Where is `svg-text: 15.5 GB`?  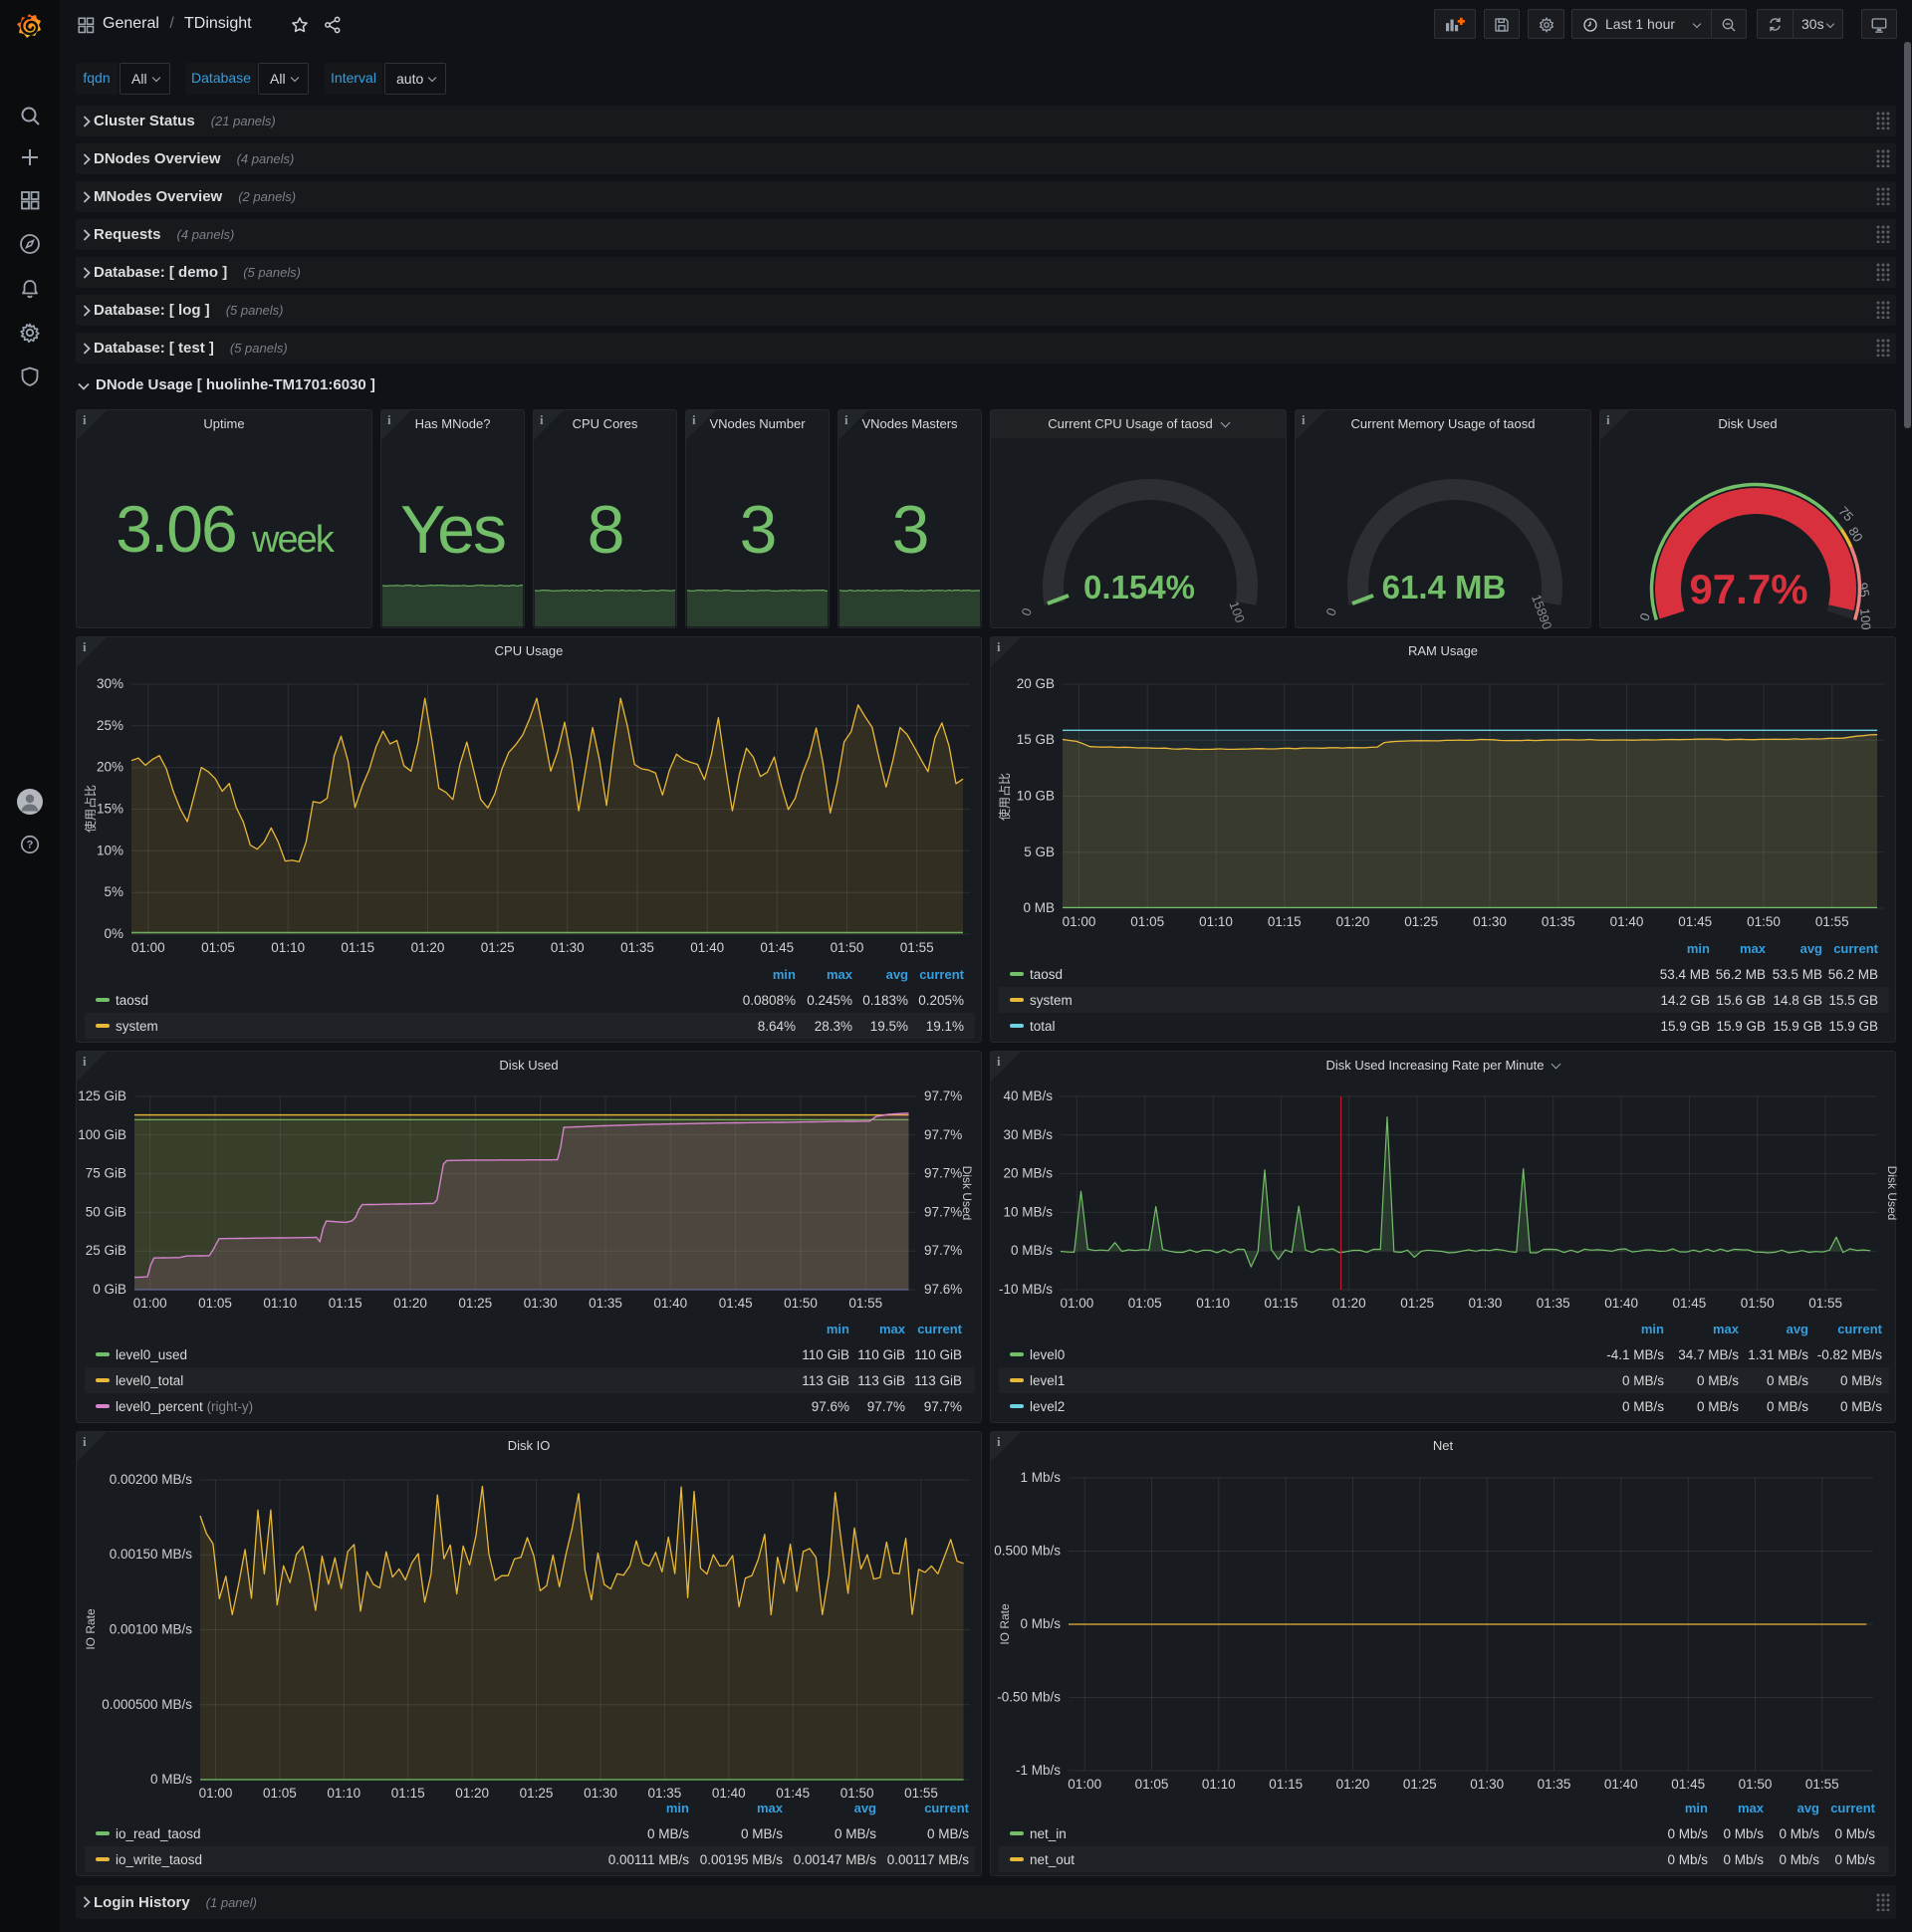 svg-text: 15.5 GB is located at coordinates (1853, 1001).